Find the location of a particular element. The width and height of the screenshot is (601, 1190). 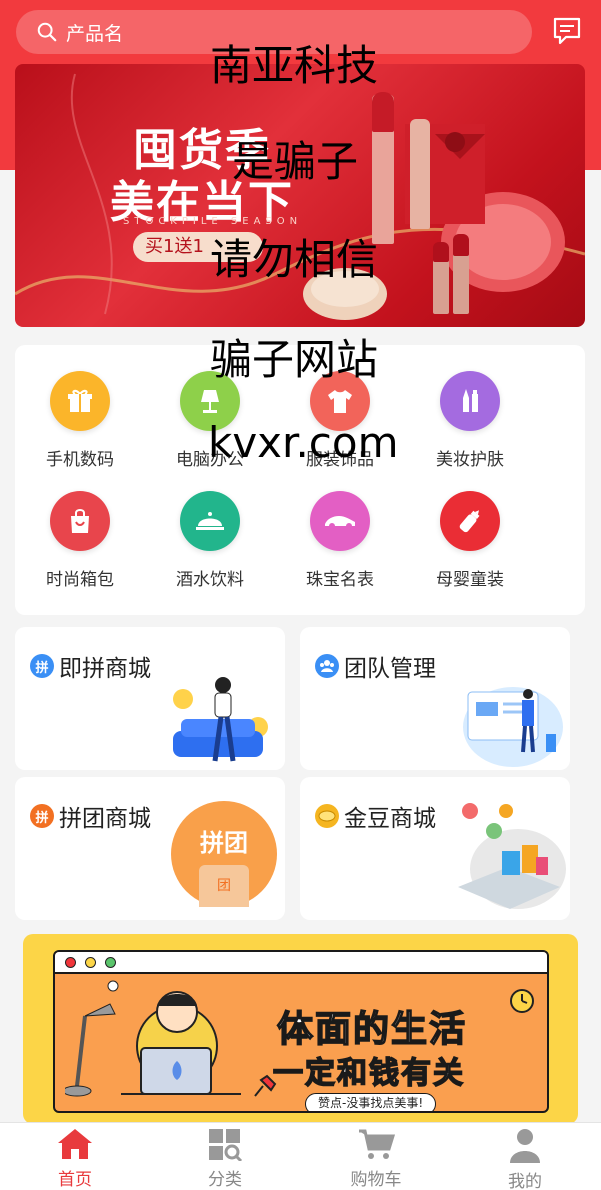

bottle-icon is located at coordinates (470, 521).